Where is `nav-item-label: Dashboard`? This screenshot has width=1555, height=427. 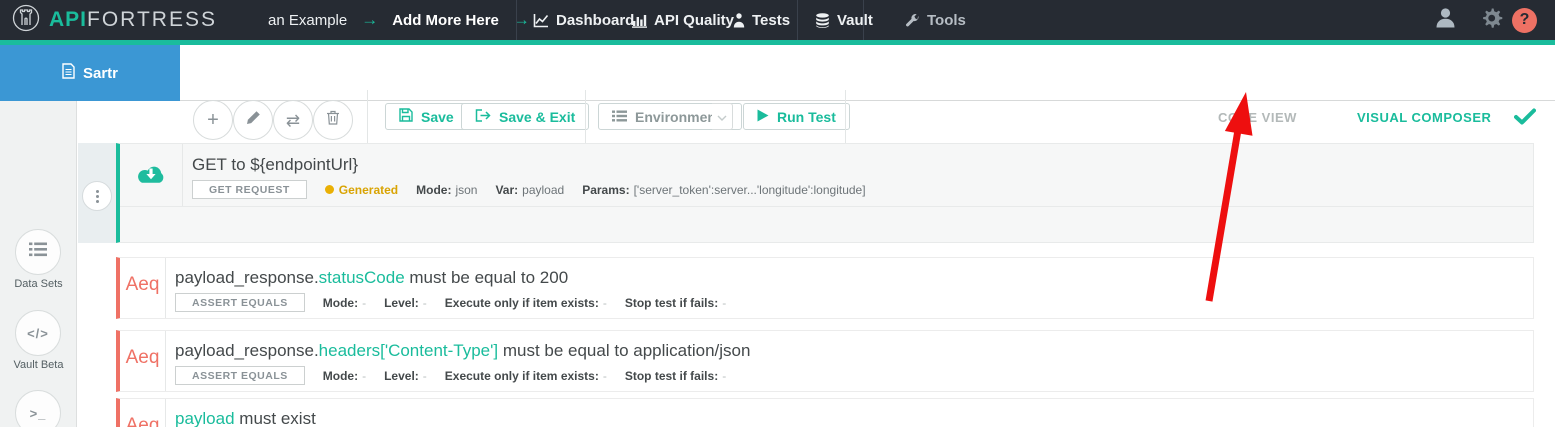 nav-item-label: Dashboard is located at coordinates (595, 20).